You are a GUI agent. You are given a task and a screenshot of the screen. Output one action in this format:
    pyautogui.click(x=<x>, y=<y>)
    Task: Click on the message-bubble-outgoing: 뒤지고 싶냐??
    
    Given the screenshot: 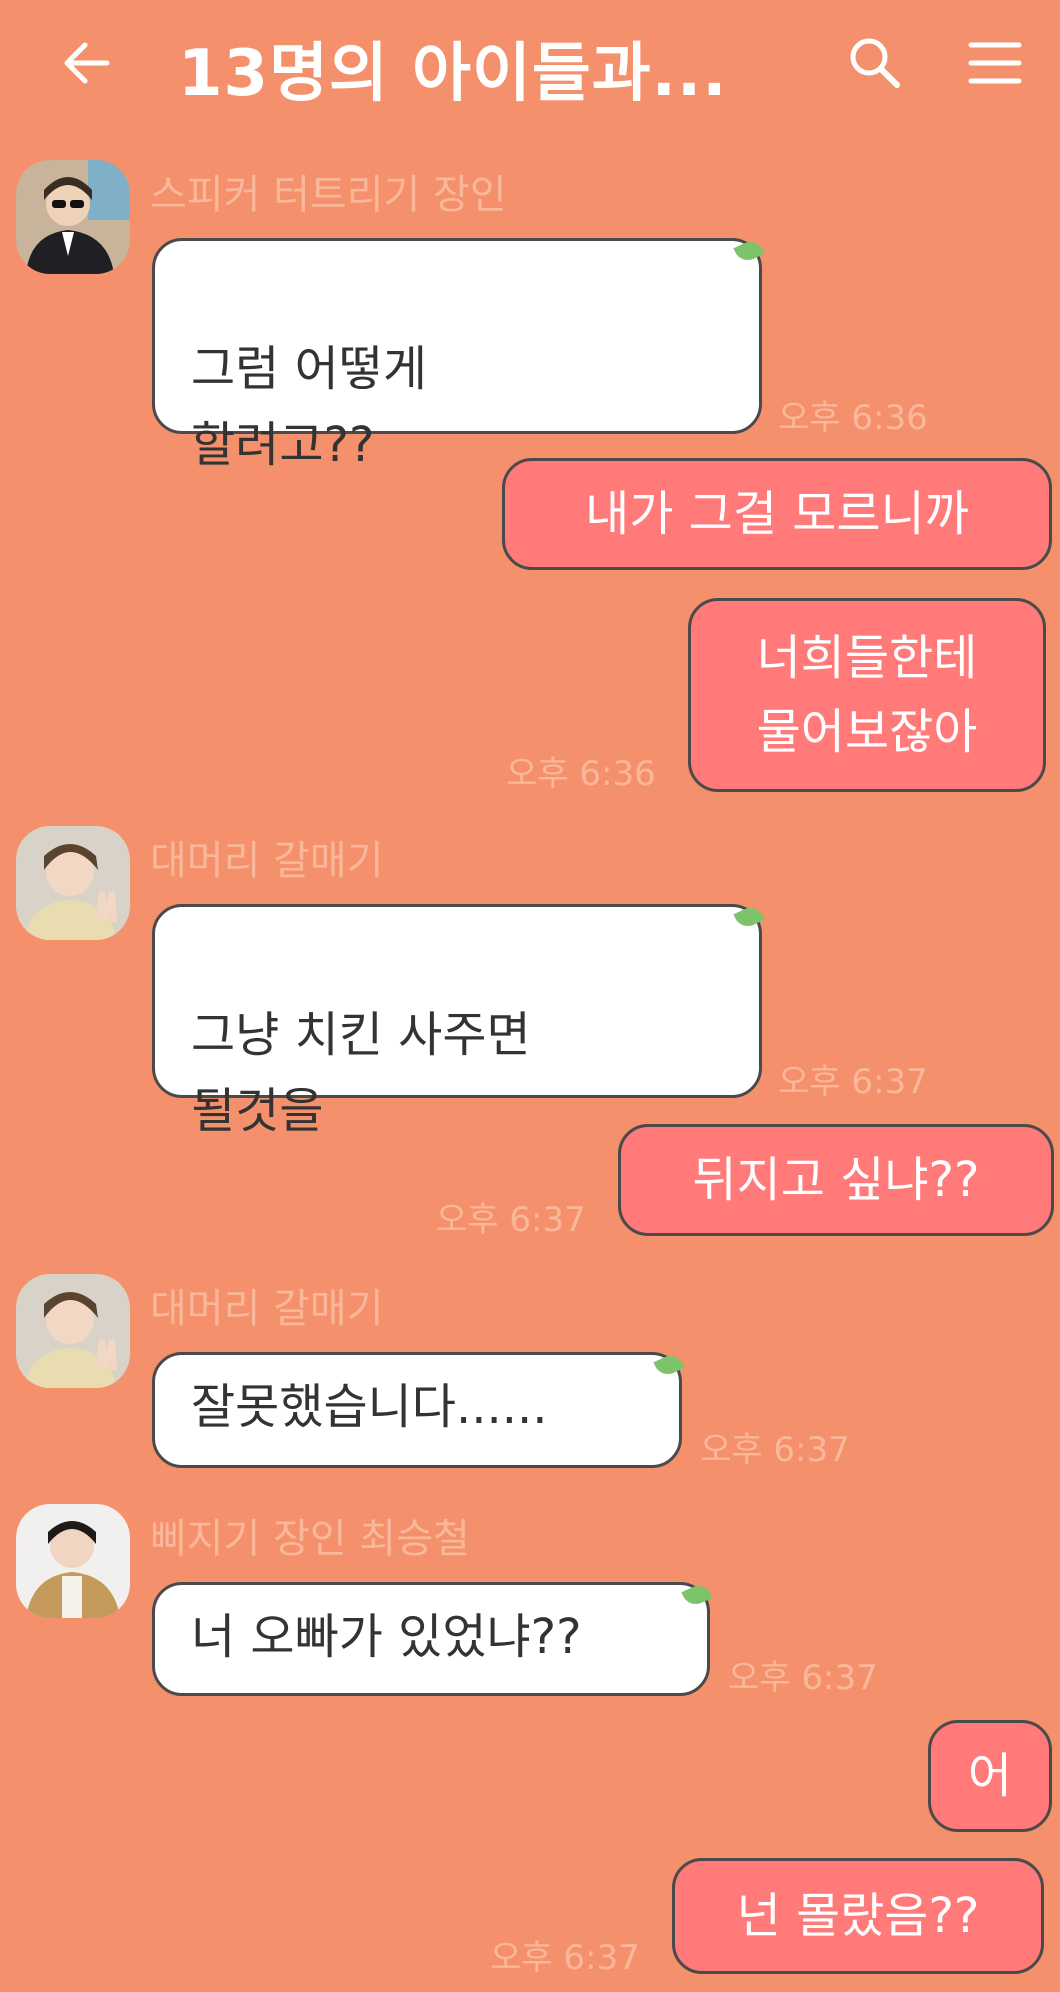 What is the action you would take?
    pyautogui.click(x=836, y=1180)
    